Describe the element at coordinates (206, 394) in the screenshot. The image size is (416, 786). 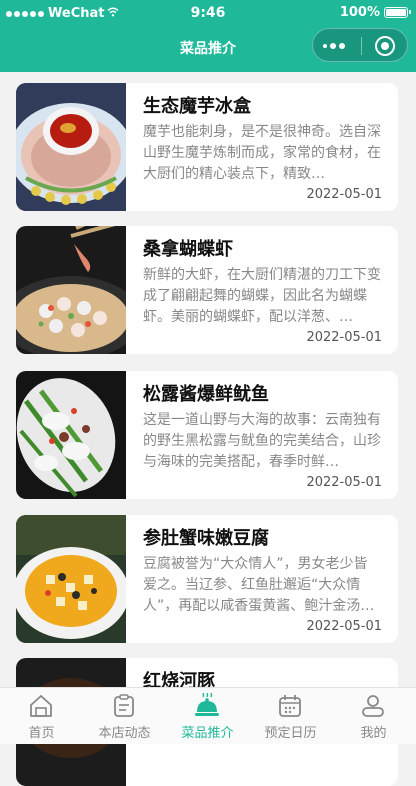
I see `dish-title: 松露酱爆鲜鱿鱼` at that location.